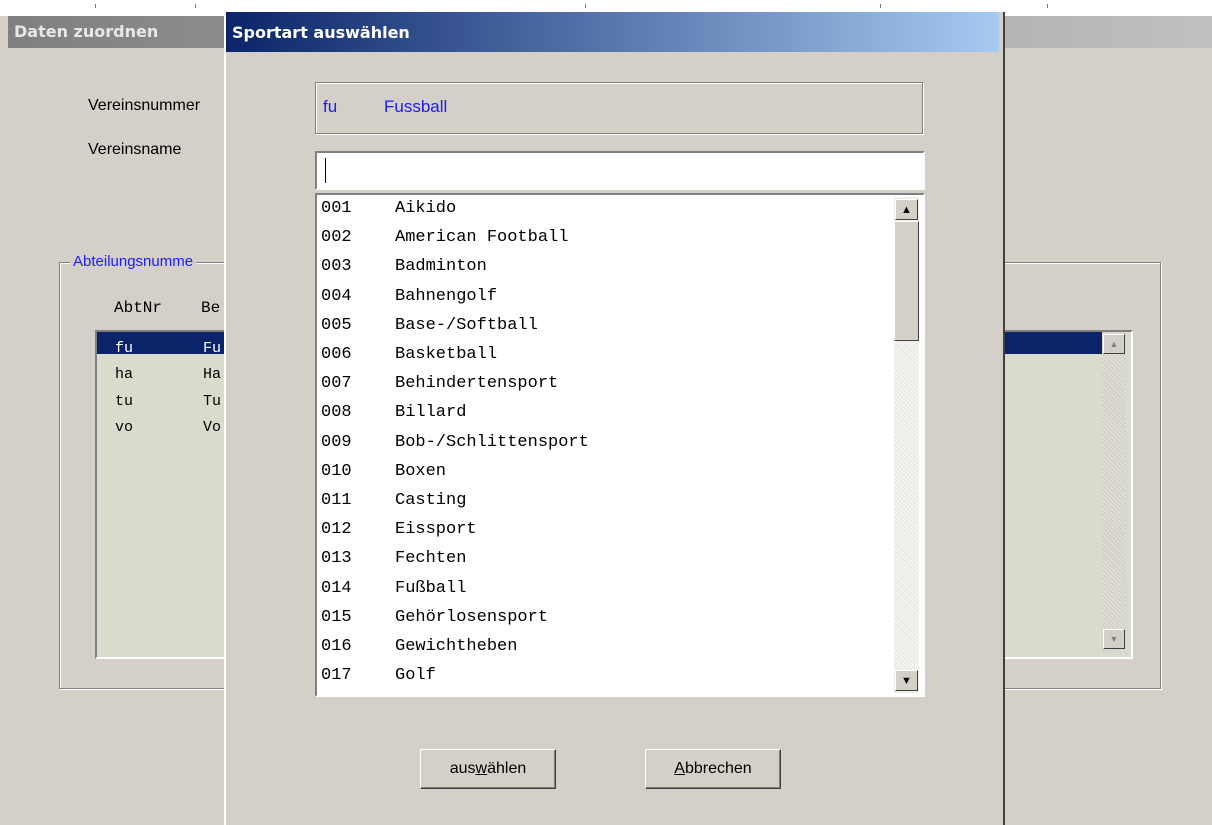 Image resolution: width=1212 pixels, height=825 pixels. What do you see at coordinates (336, 384) in the screenshot?
I see `sport-code: 007` at bounding box center [336, 384].